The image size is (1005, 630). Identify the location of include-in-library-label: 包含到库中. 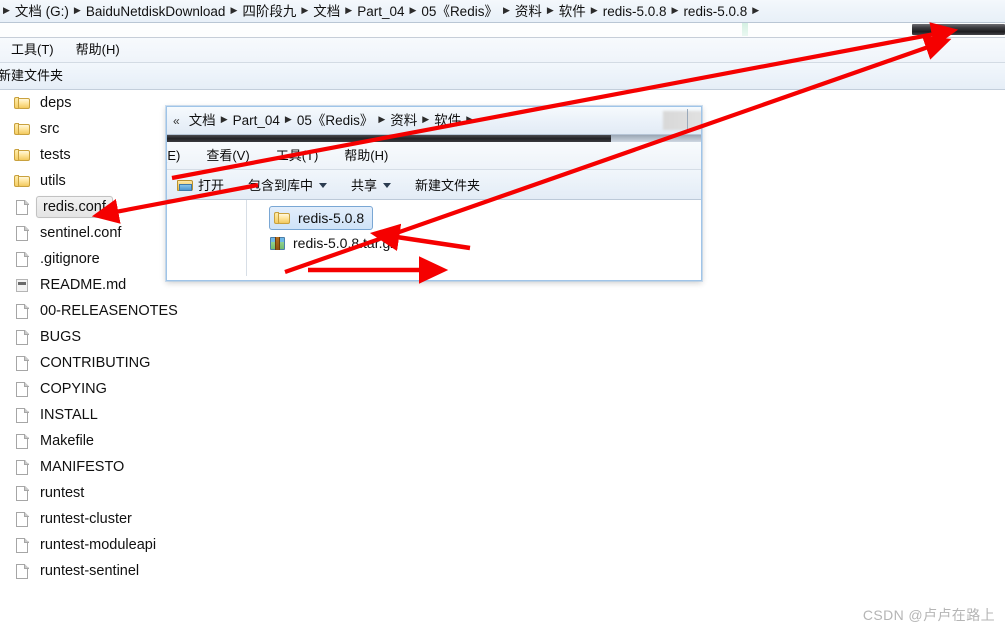
(281, 185).